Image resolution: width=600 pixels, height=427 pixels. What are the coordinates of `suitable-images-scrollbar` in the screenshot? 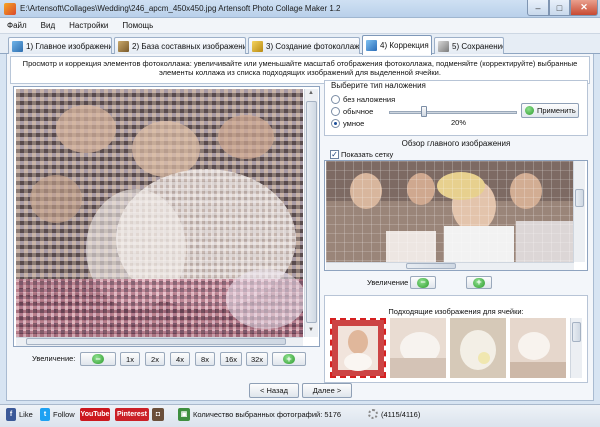 It's located at (576, 348).